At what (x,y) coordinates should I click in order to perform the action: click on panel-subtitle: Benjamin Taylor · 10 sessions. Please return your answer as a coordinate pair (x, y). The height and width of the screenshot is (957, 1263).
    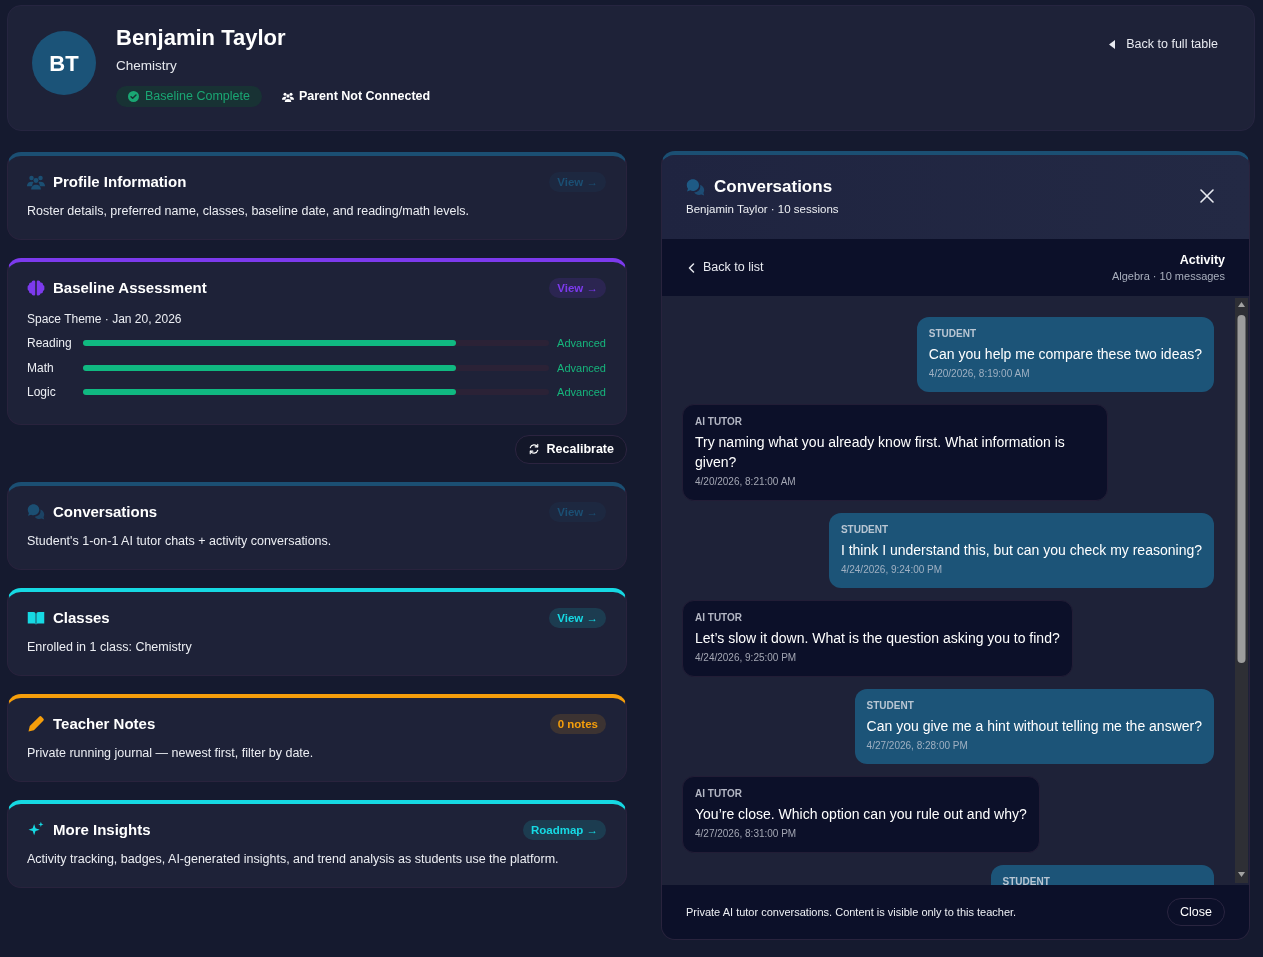
    Looking at the image, I should click on (762, 209).